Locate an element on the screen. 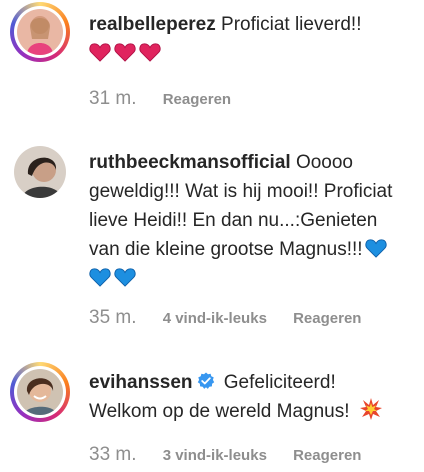 This screenshot has width=424, height=472. comment-username: evihanssen is located at coordinates (141, 382).